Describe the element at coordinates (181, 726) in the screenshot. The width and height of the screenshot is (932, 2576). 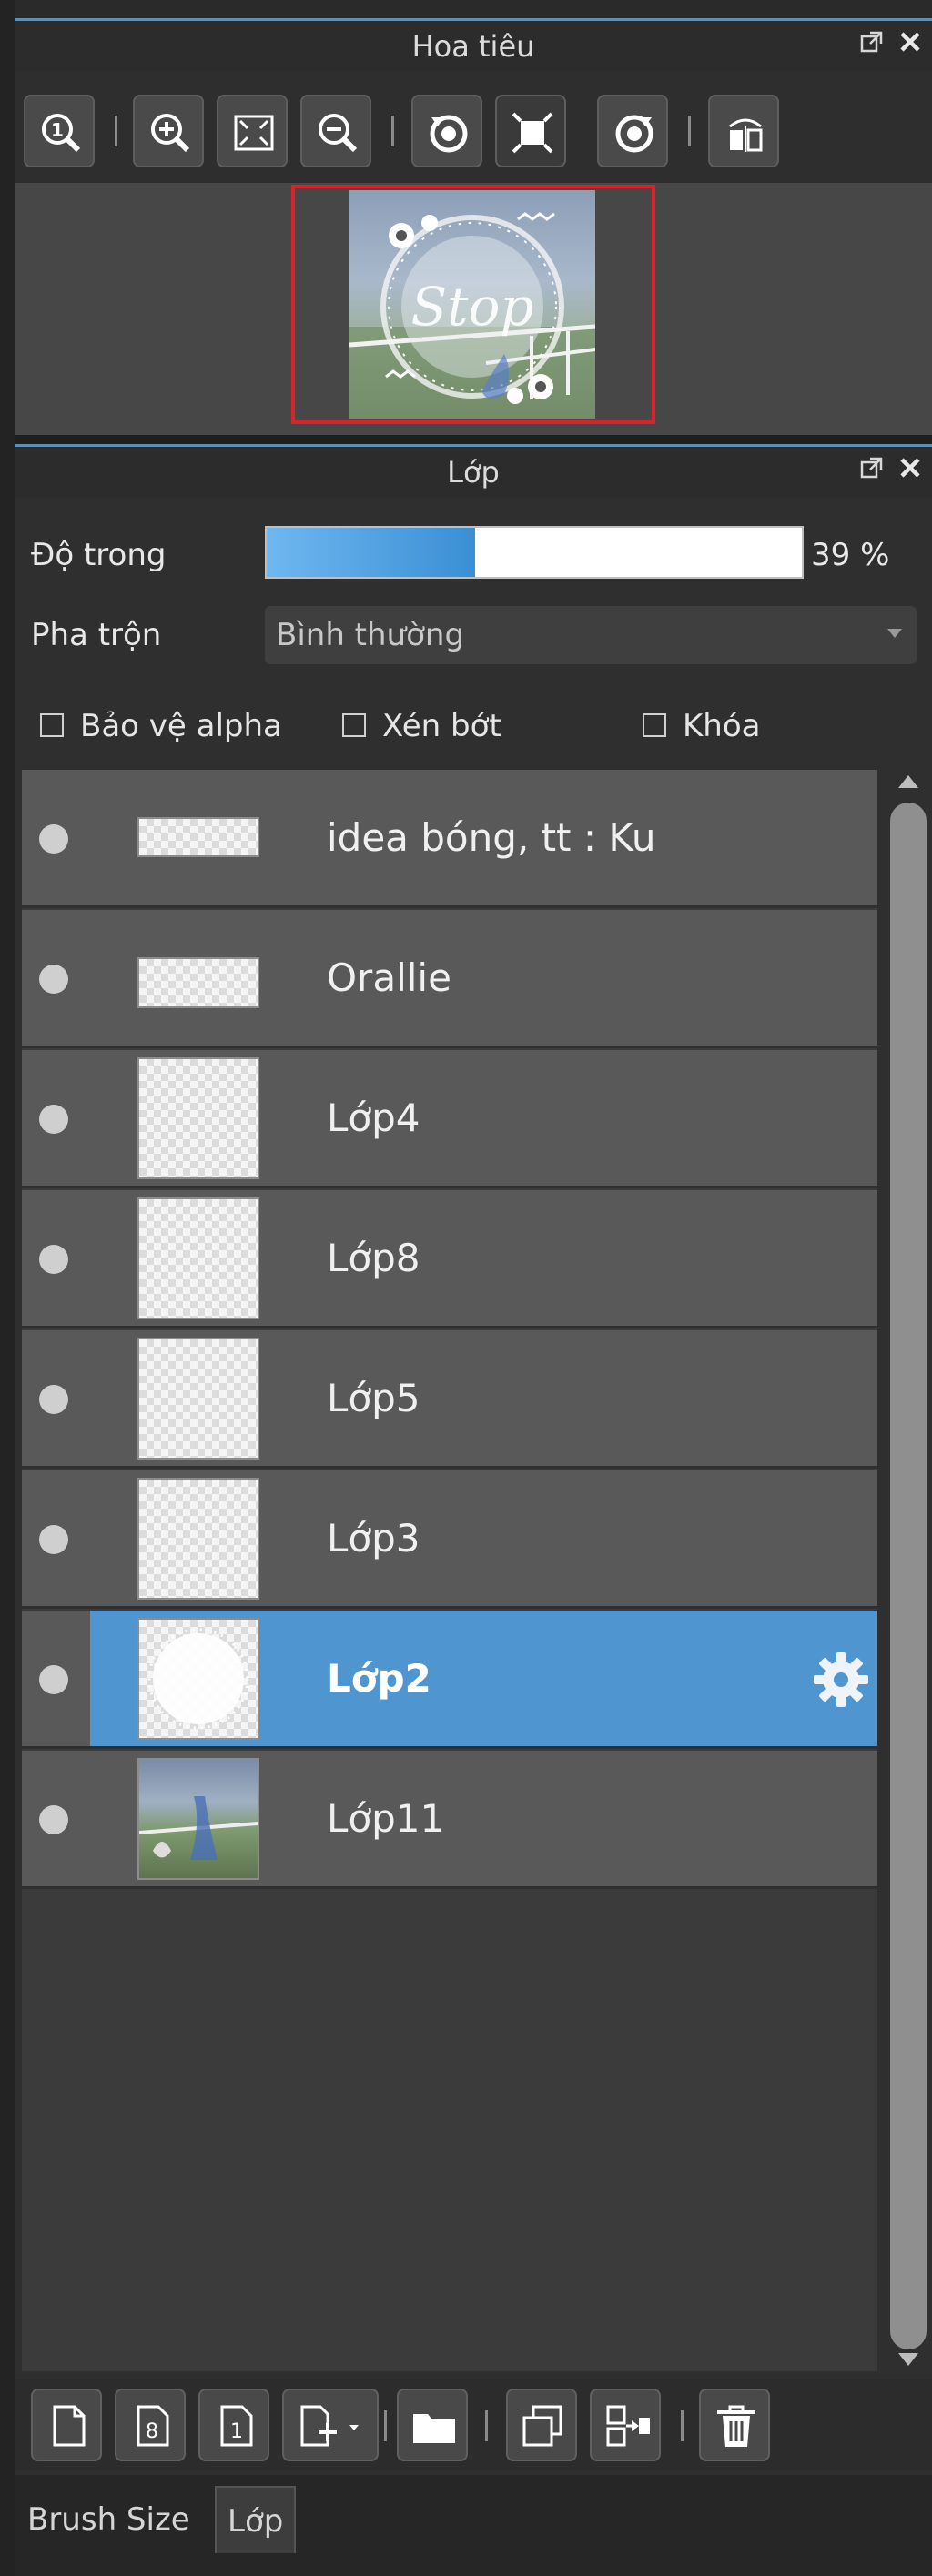
I see `protect-alpha-label: Bảo vệ alpha` at that location.